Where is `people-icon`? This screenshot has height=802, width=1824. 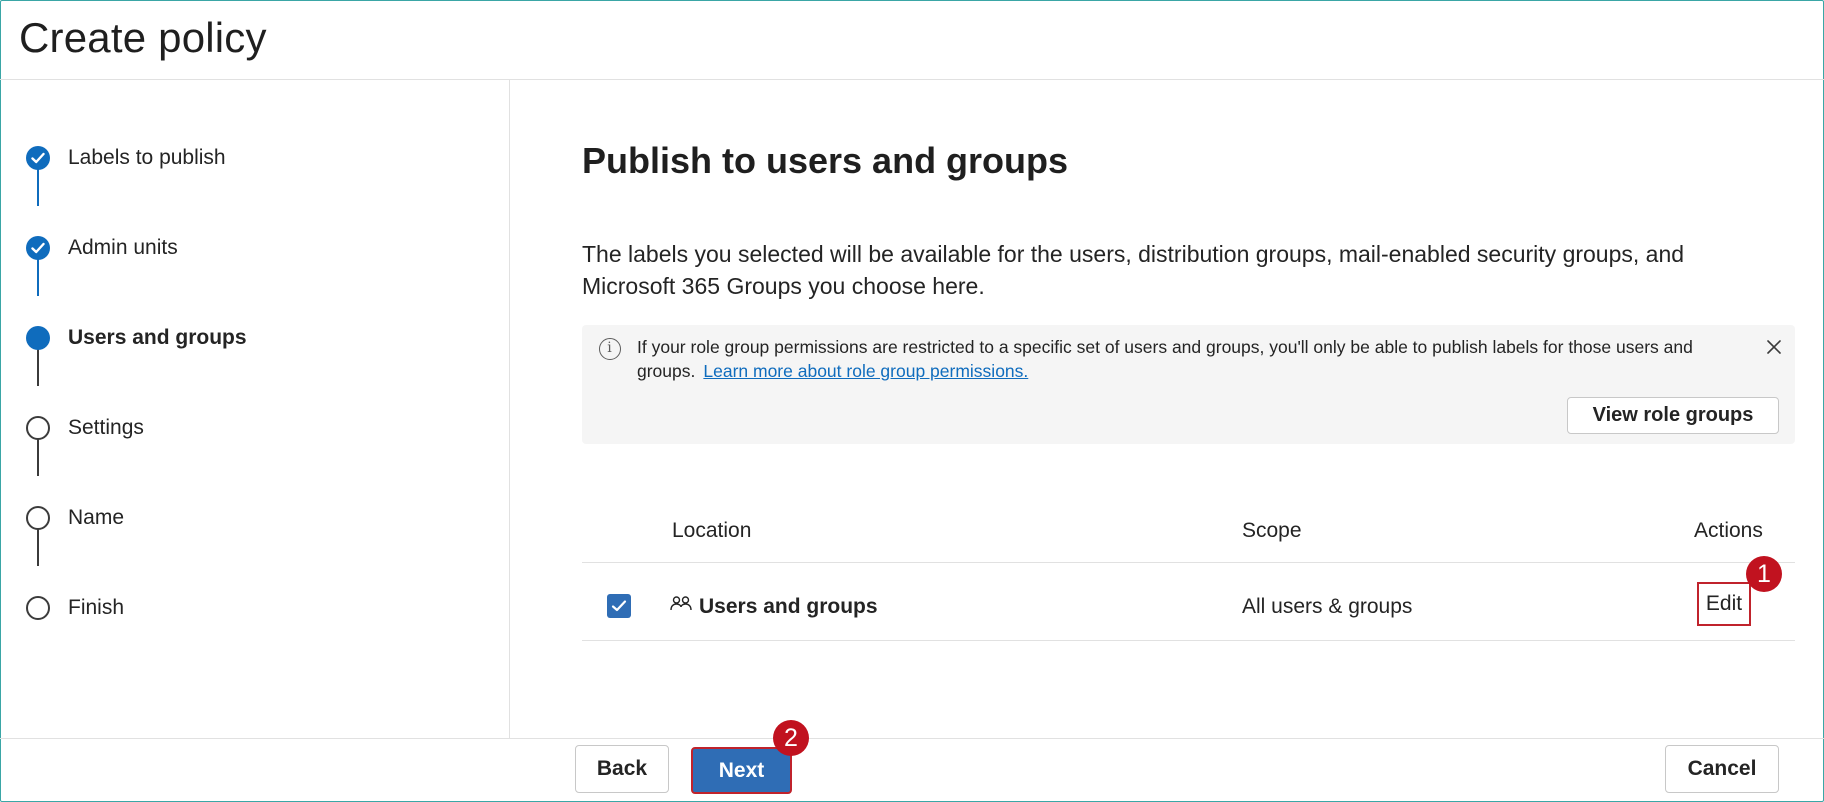 people-icon is located at coordinates (681, 606).